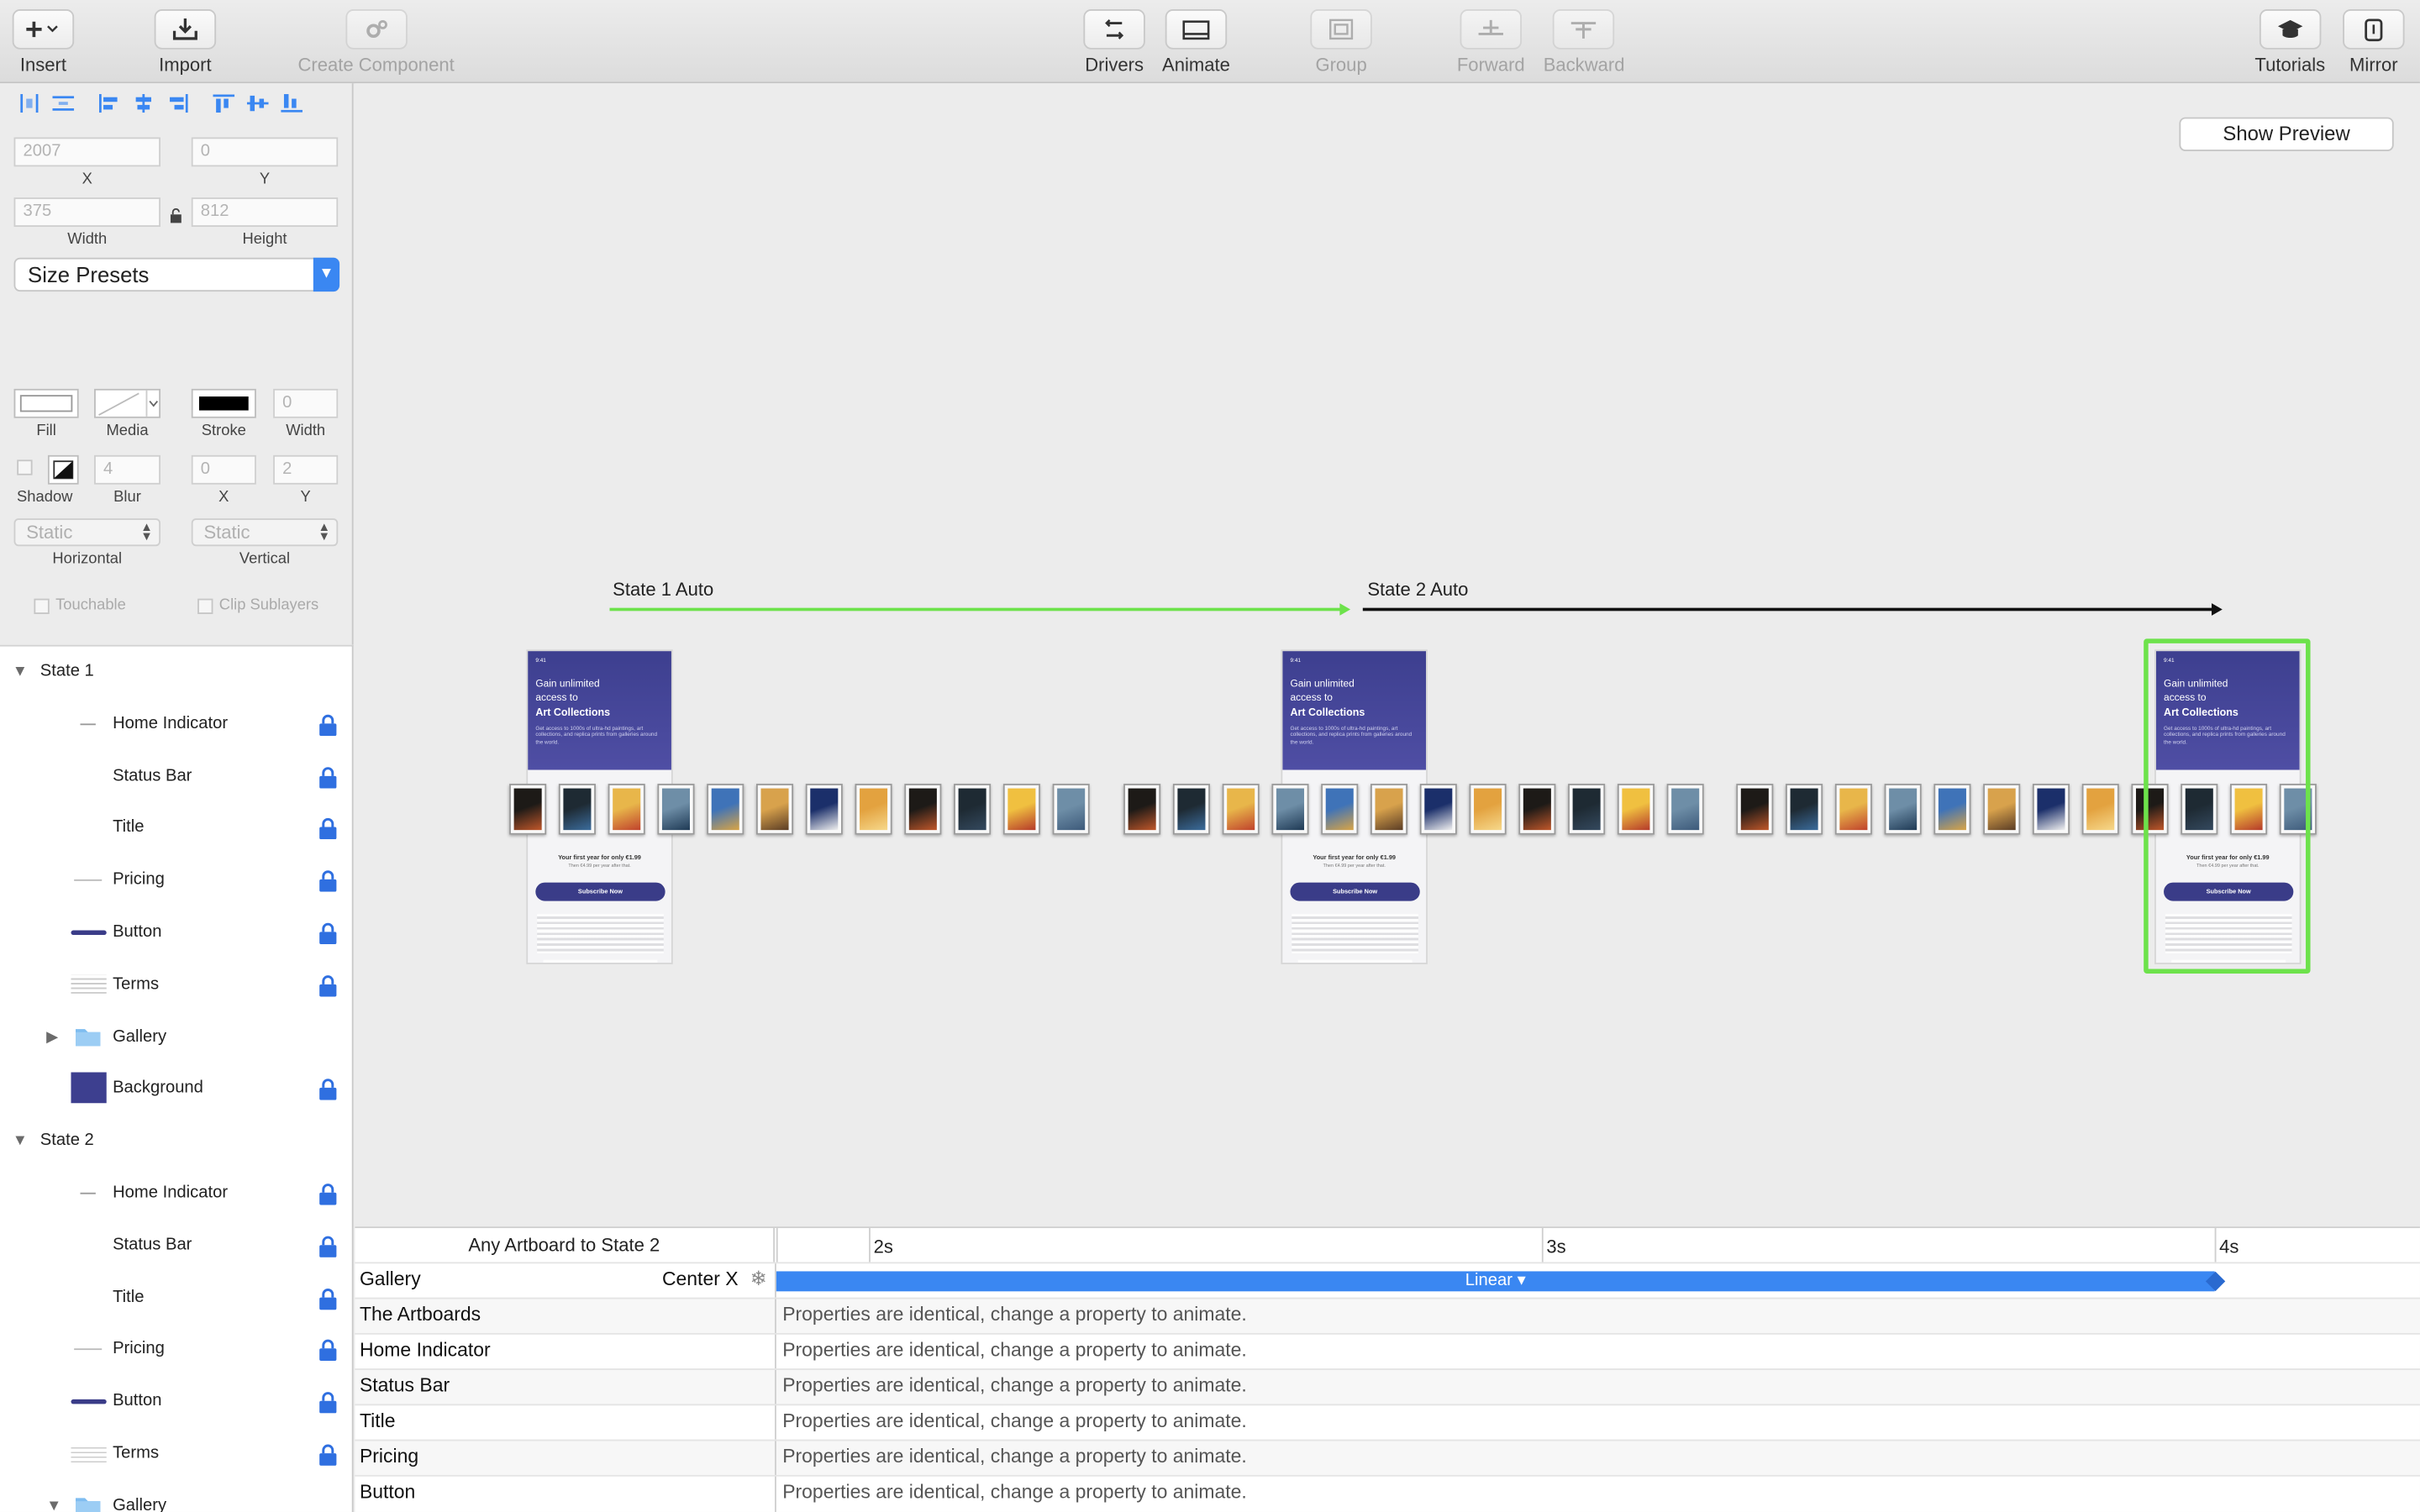 This screenshot has width=2420, height=1512. I want to click on shadow-x-field: 0, so click(224, 469).